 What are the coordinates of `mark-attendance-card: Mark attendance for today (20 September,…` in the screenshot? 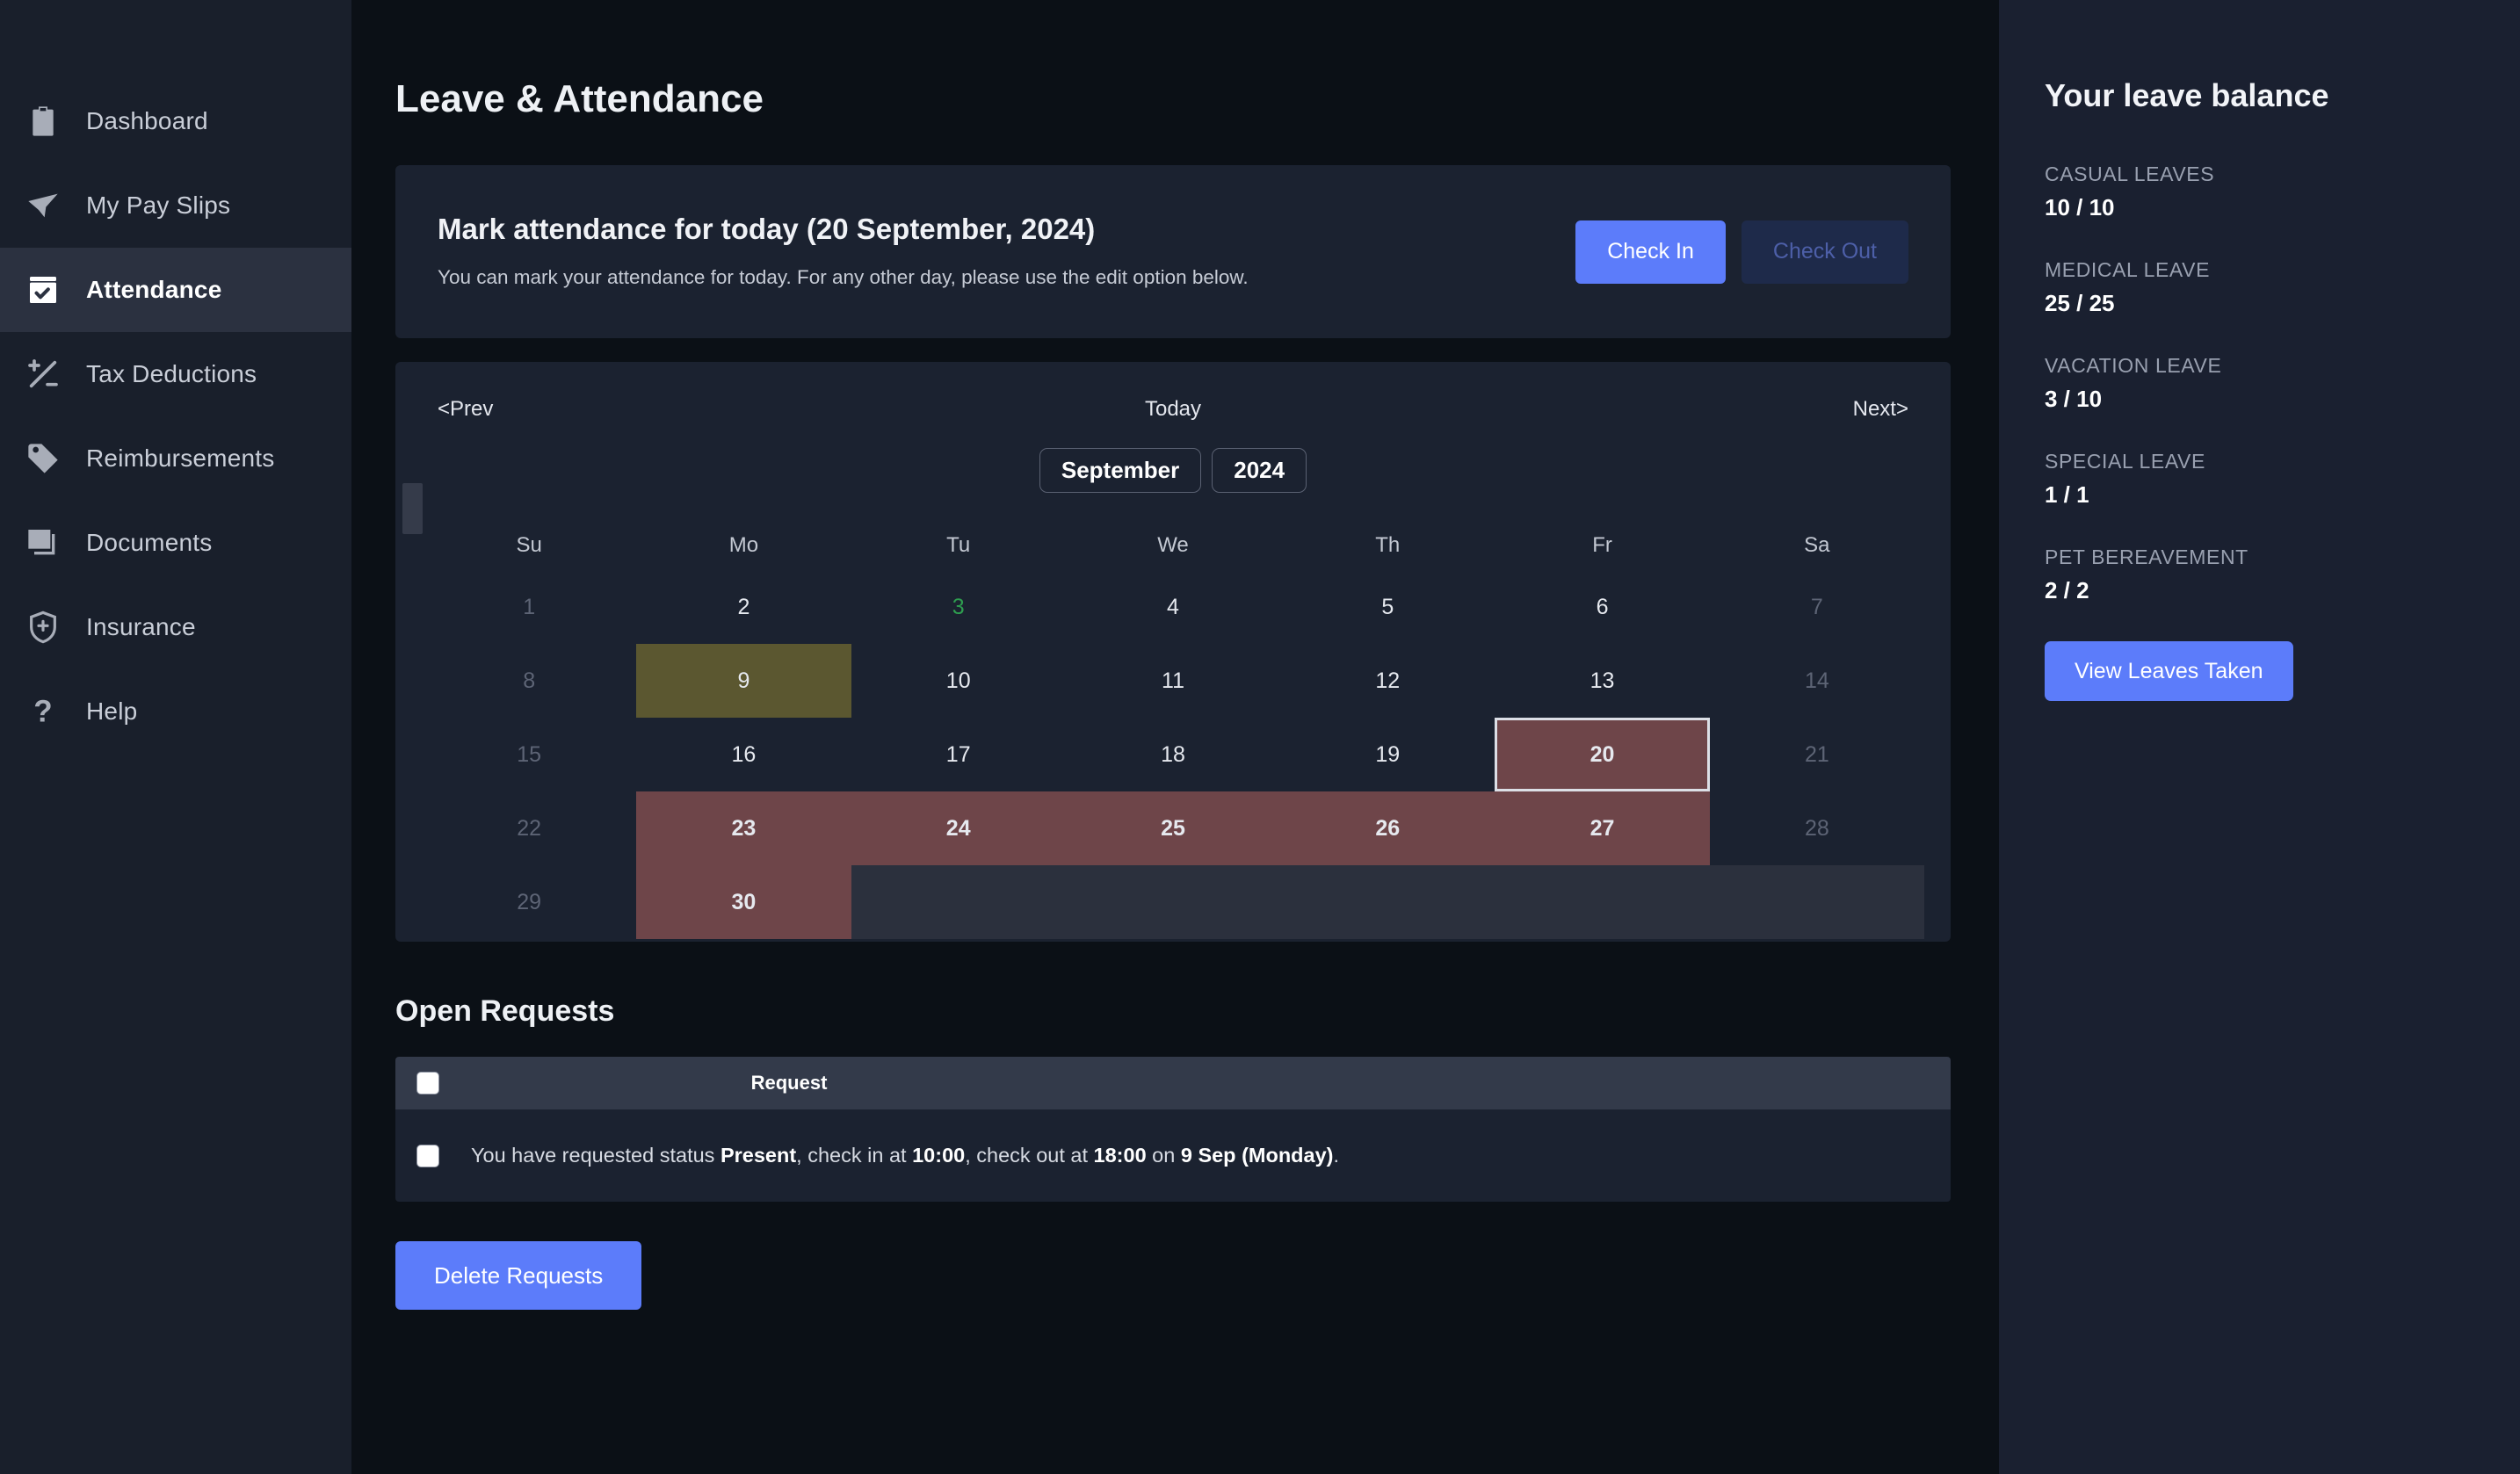 It's located at (1173, 251).